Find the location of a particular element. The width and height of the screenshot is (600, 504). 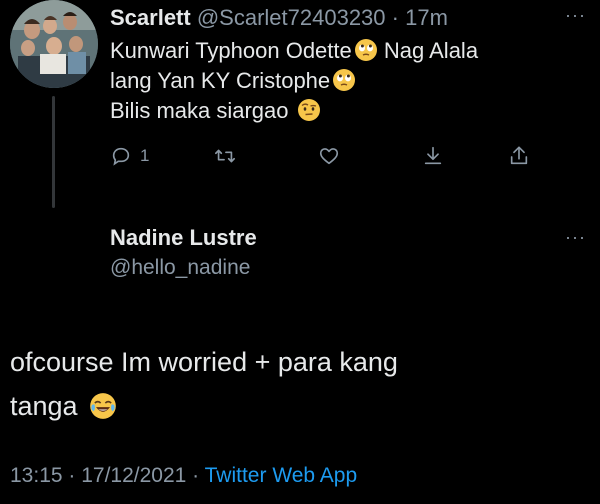

reply-timestamp: 17m is located at coordinates (426, 17).